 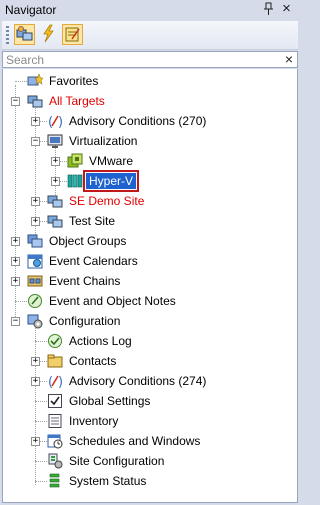 I want to click on vmware-icon, so click(x=75, y=160).